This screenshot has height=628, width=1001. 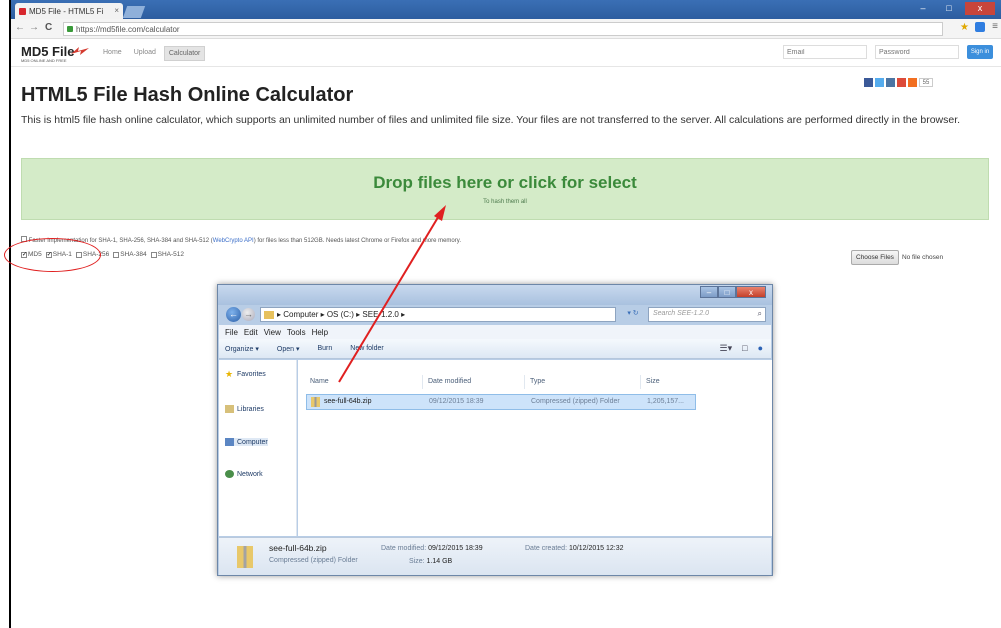 What do you see at coordinates (430, 561) in the screenshot?
I see `details-size: Size: 1.14 GB` at bounding box center [430, 561].